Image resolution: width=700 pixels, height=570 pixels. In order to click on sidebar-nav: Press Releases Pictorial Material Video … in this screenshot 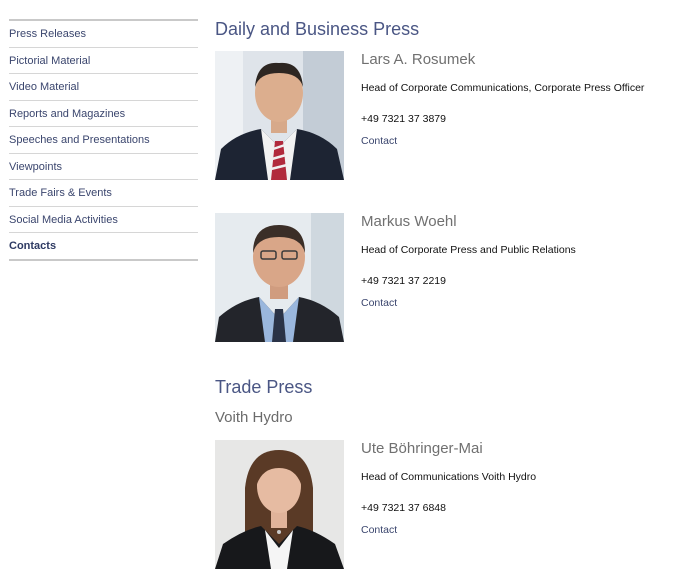, I will do `click(103, 140)`.